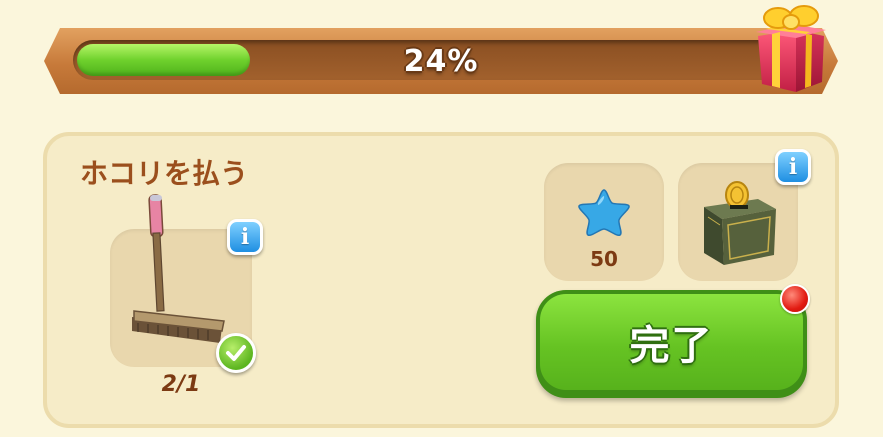 The width and height of the screenshot is (883, 437). I want to click on complete-button-face: 完了, so click(671, 342).